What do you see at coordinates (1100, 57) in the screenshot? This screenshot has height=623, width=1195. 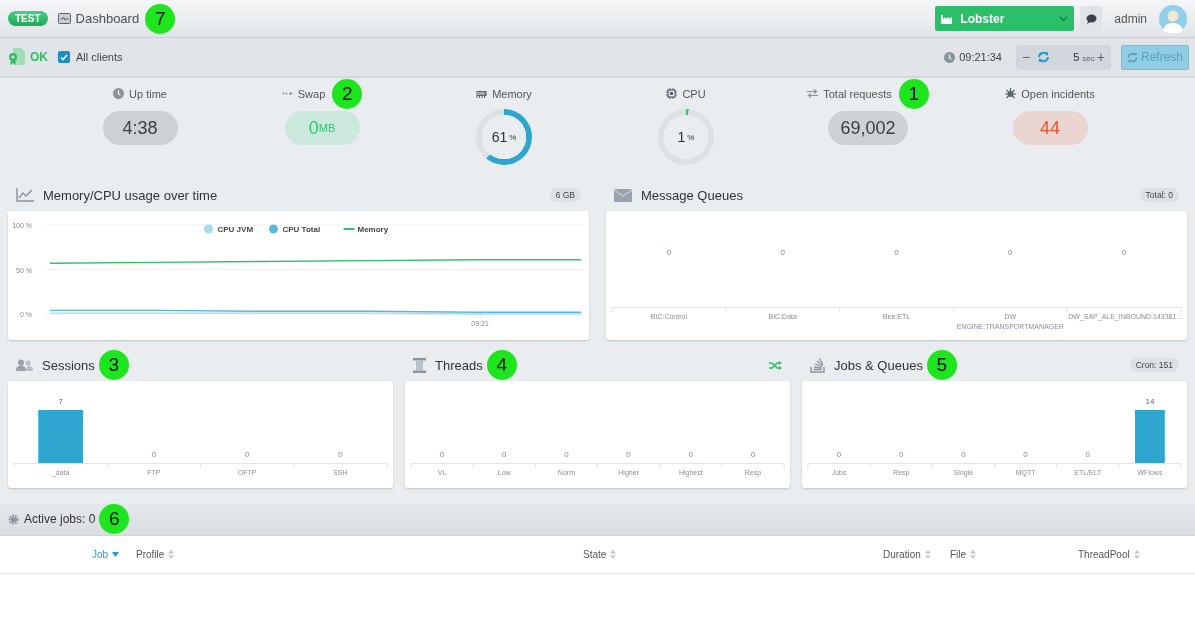 I see `increase-button: +` at bounding box center [1100, 57].